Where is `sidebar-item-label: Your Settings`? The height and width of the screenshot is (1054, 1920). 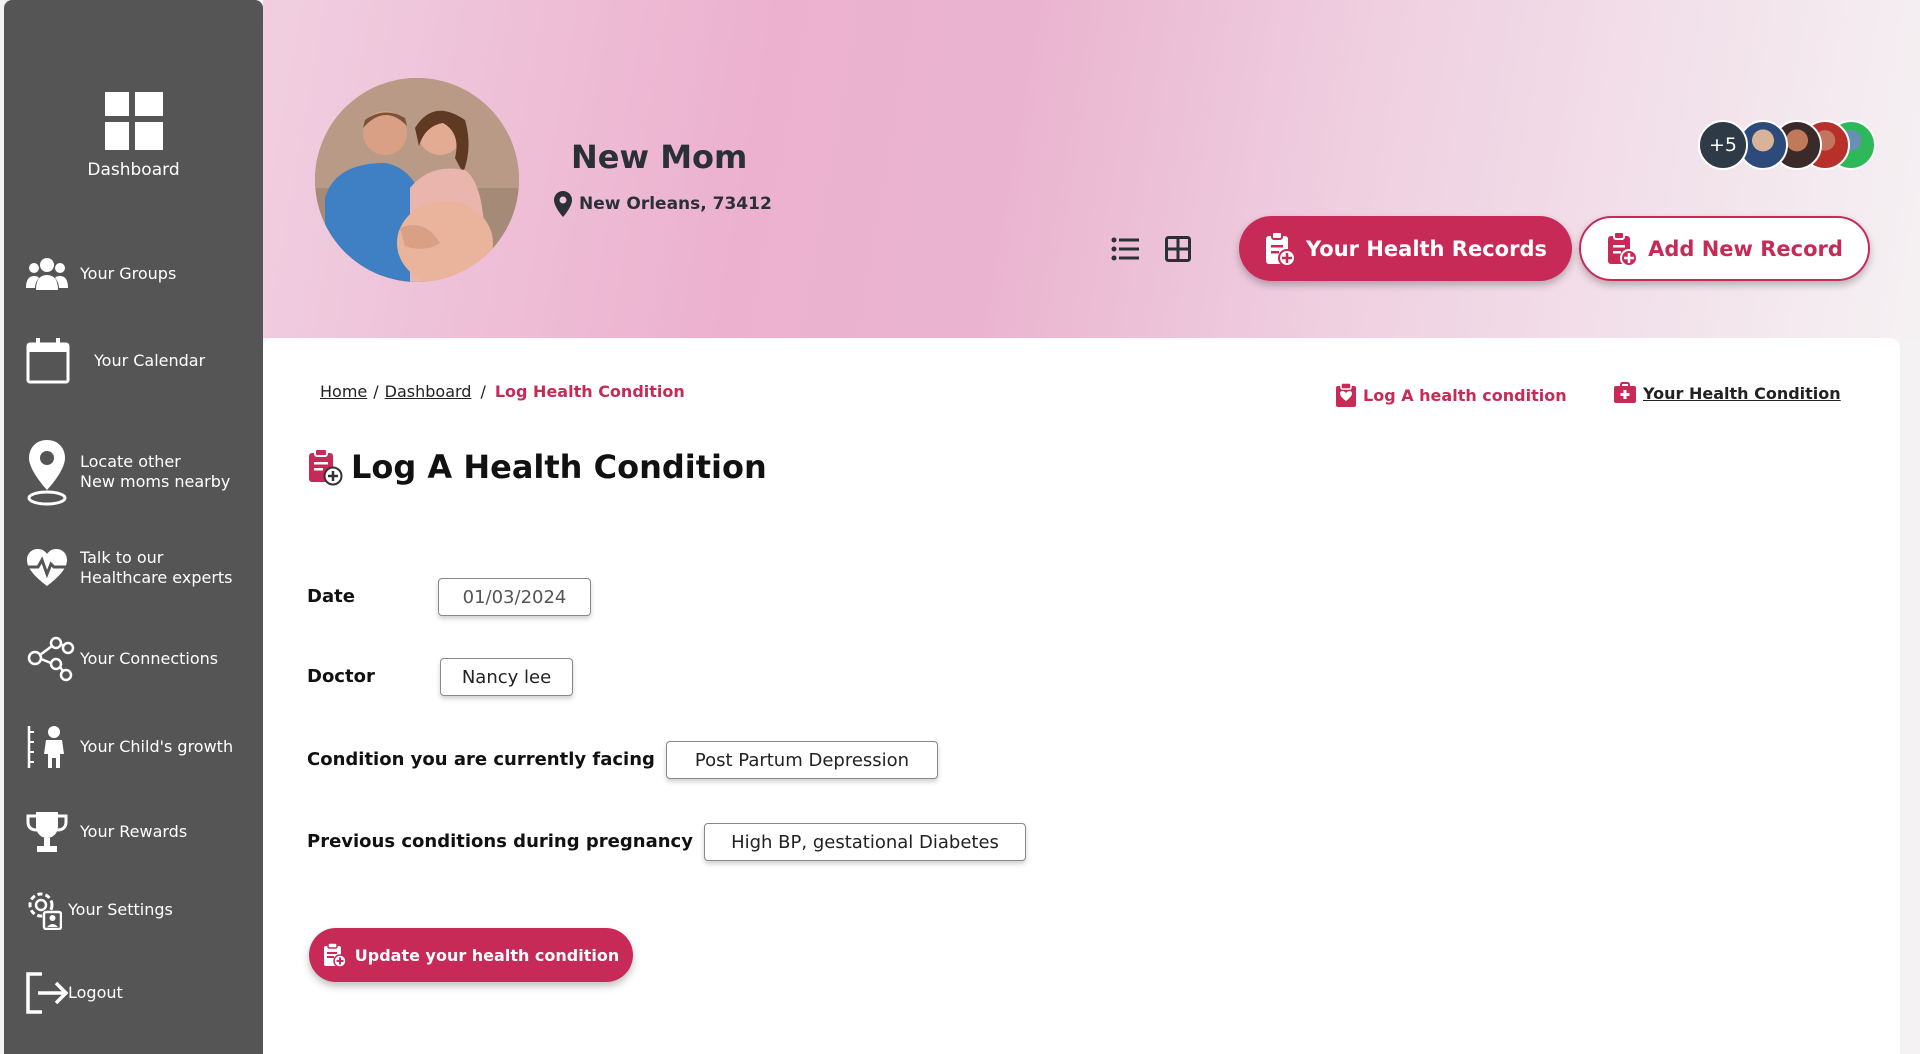 sidebar-item-label: Your Settings is located at coordinates (120, 909).